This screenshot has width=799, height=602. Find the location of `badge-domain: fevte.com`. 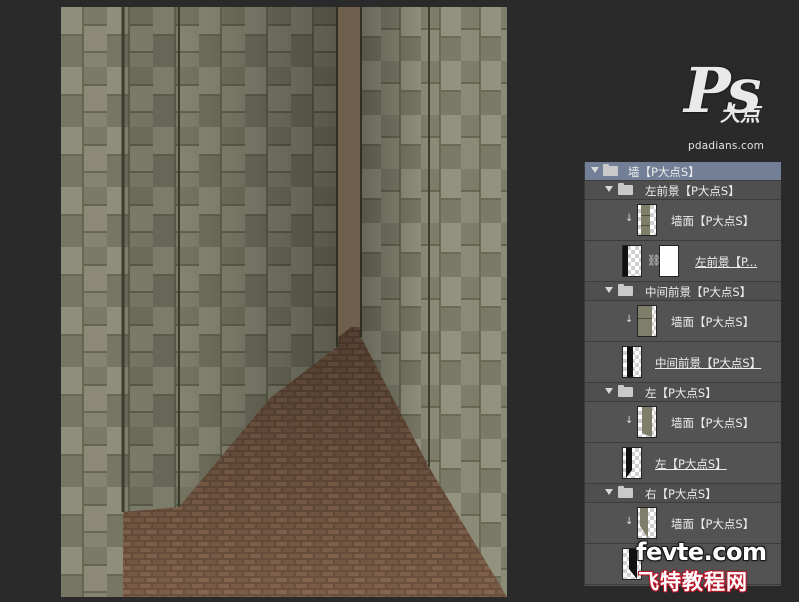

badge-domain: fevte.com is located at coordinates (701, 552).